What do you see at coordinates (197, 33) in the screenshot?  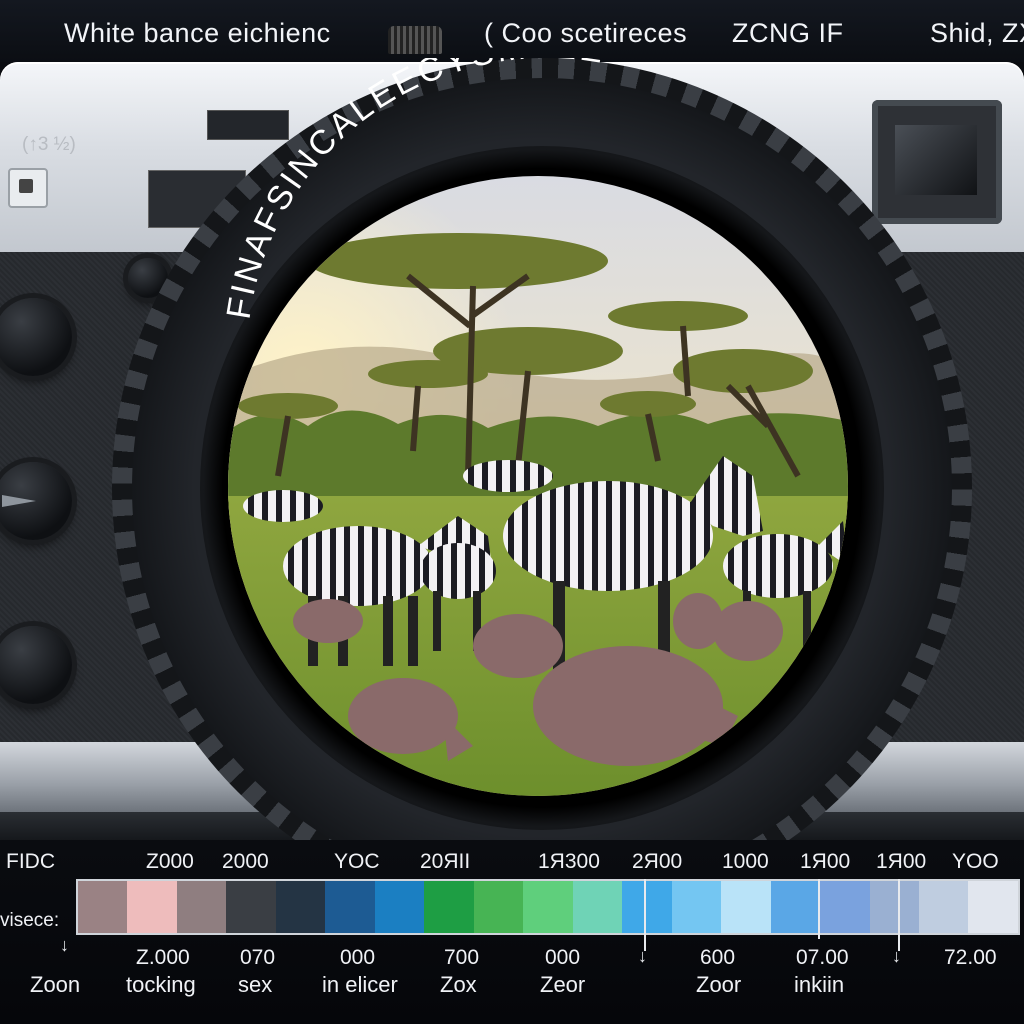 I see `white-balance-label: White bance eichienc` at bounding box center [197, 33].